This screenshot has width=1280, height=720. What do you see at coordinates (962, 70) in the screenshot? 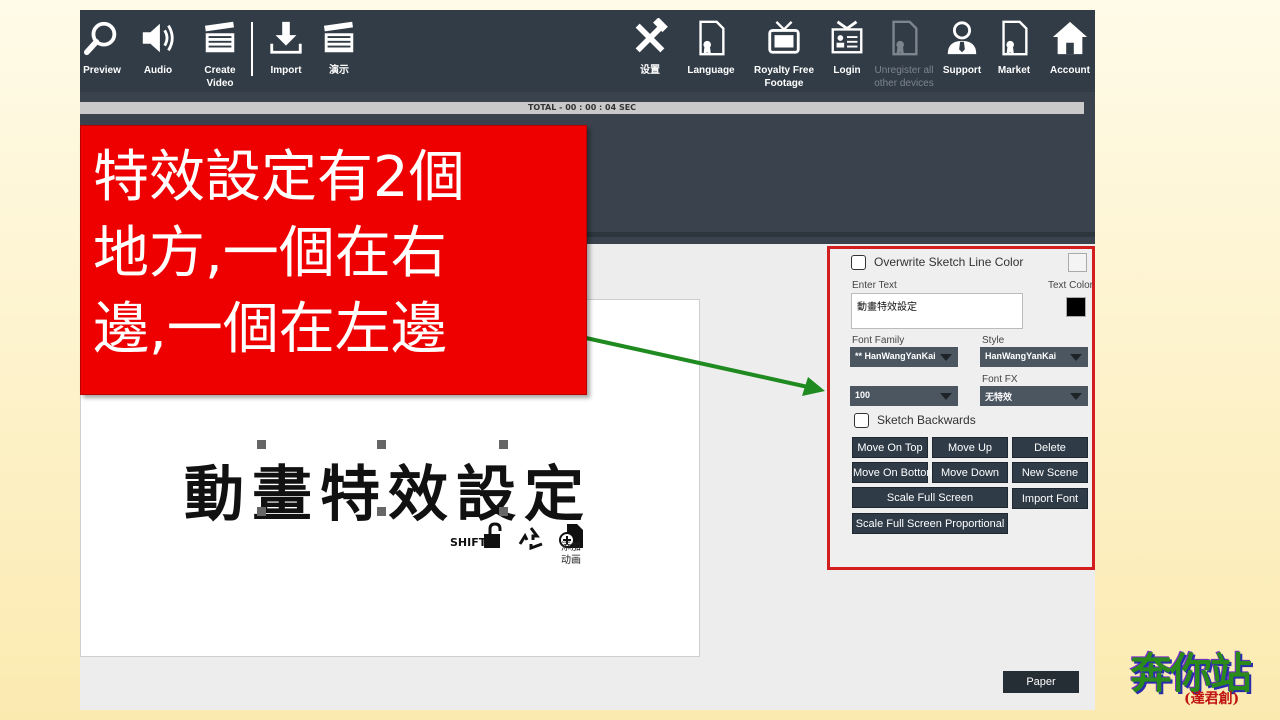
I see `support-label: Support` at bounding box center [962, 70].